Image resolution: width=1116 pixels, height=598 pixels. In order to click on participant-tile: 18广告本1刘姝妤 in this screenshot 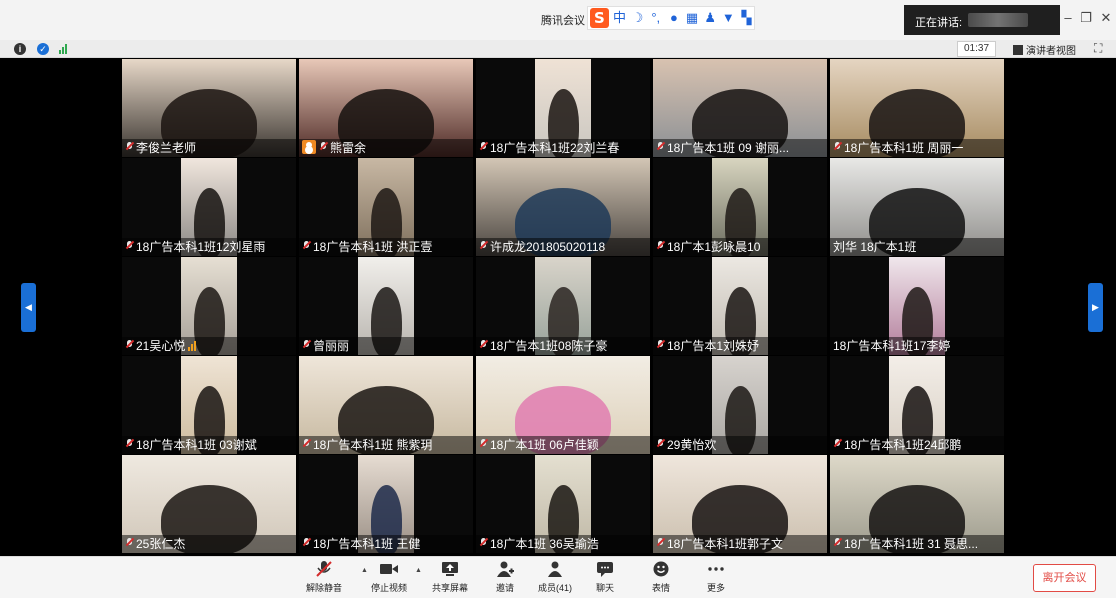, I will do `click(740, 306)`.